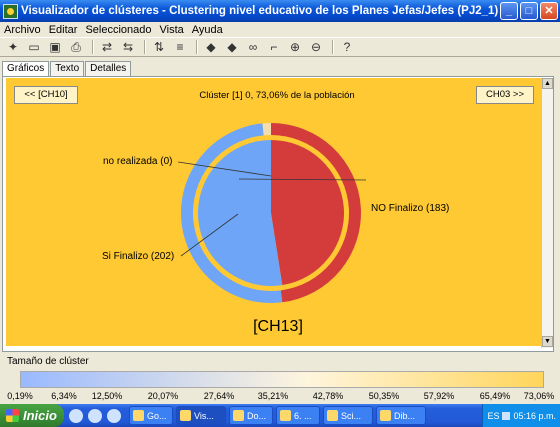 The height and width of the screenshot is (427, 560). What do you see at coordinates (316, 47) in the screenshot?
I see `zoom-out-icon: ⊖` at bounding box center [316, 47].